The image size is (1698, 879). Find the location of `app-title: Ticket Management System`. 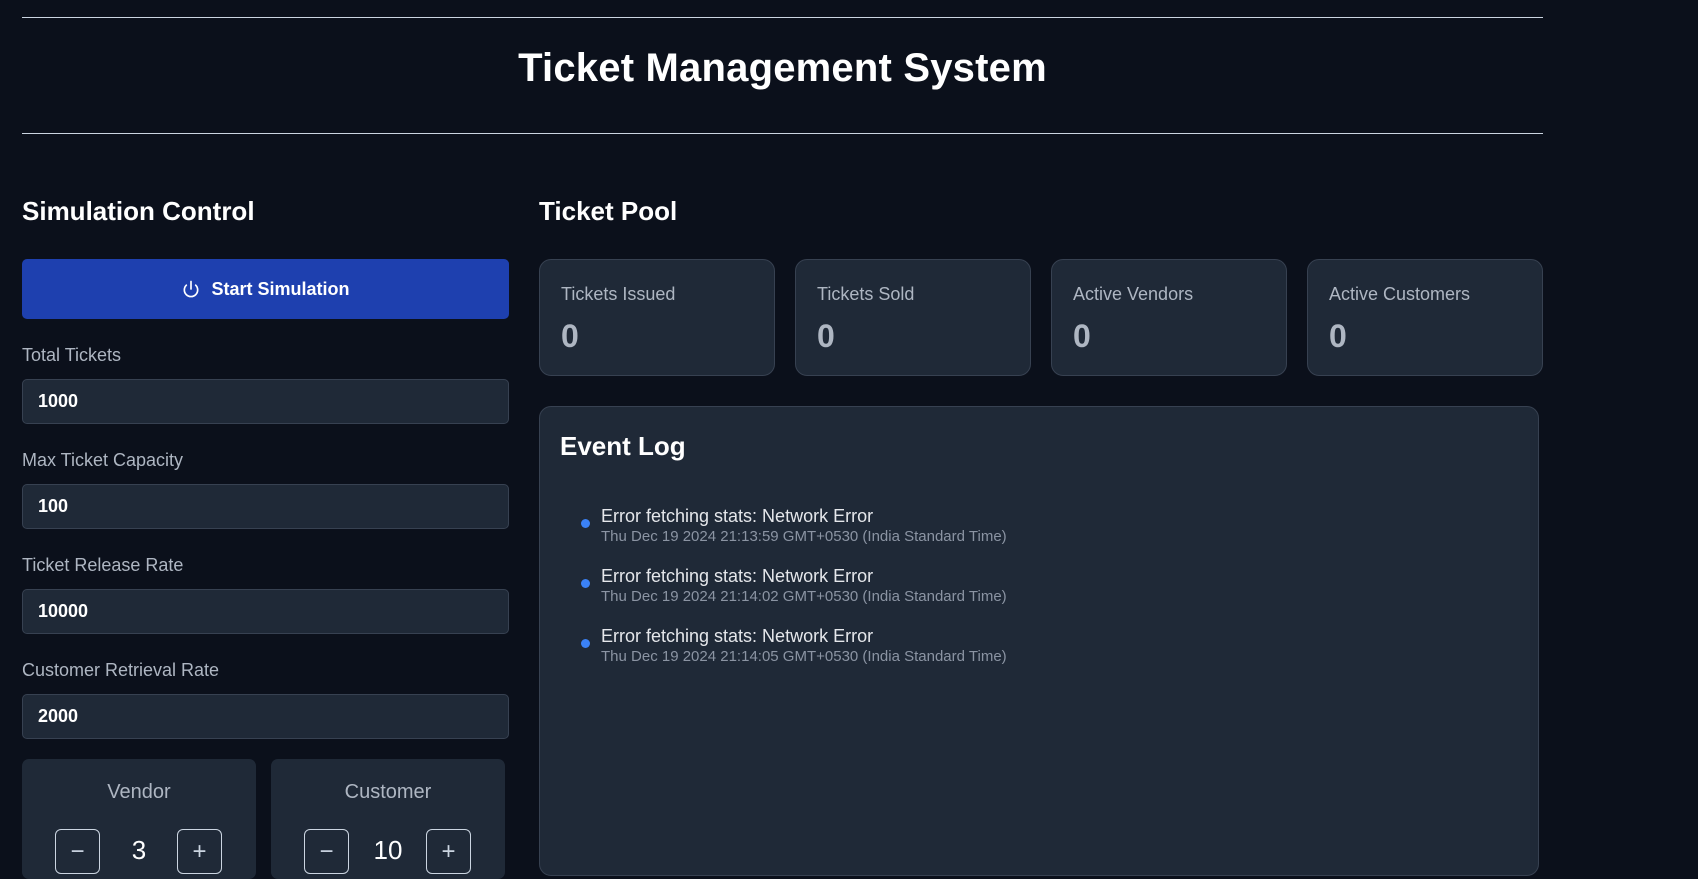

app-title: Ticket Management System is located at coordinates (782, 68).